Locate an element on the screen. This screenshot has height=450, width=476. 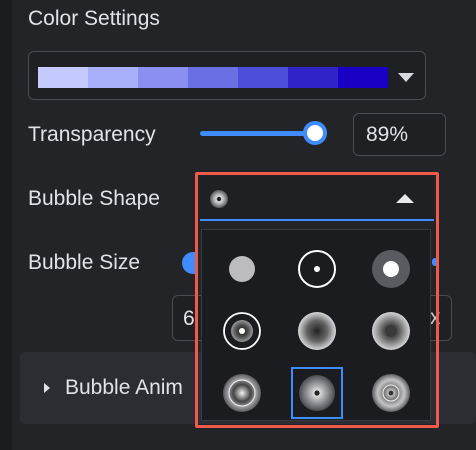
bubble-shape-label: Bubble Shape is located at coordinates (94, 198).